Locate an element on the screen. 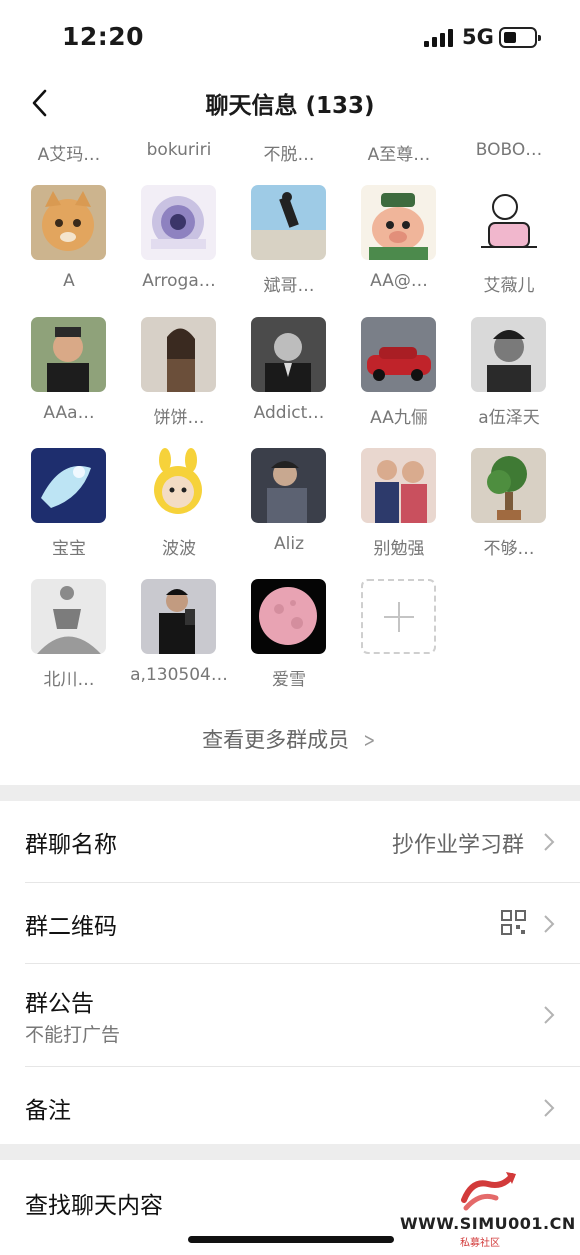 The image size is (580, 1255). battery-icon is located at coordinates (520, 37).